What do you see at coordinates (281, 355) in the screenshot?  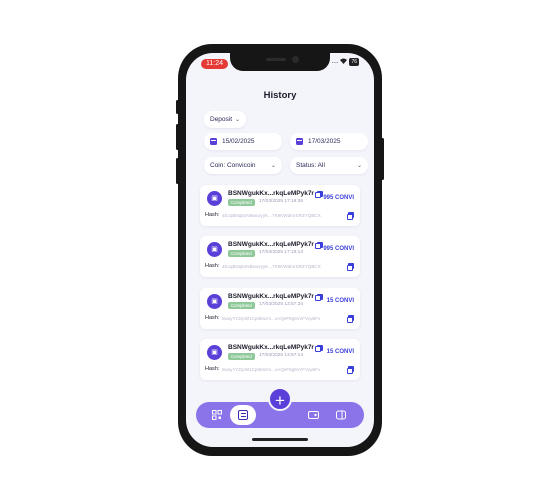 I see `tx-date: 17/03/2025 13:57:14` at bounding box center [281, 355].